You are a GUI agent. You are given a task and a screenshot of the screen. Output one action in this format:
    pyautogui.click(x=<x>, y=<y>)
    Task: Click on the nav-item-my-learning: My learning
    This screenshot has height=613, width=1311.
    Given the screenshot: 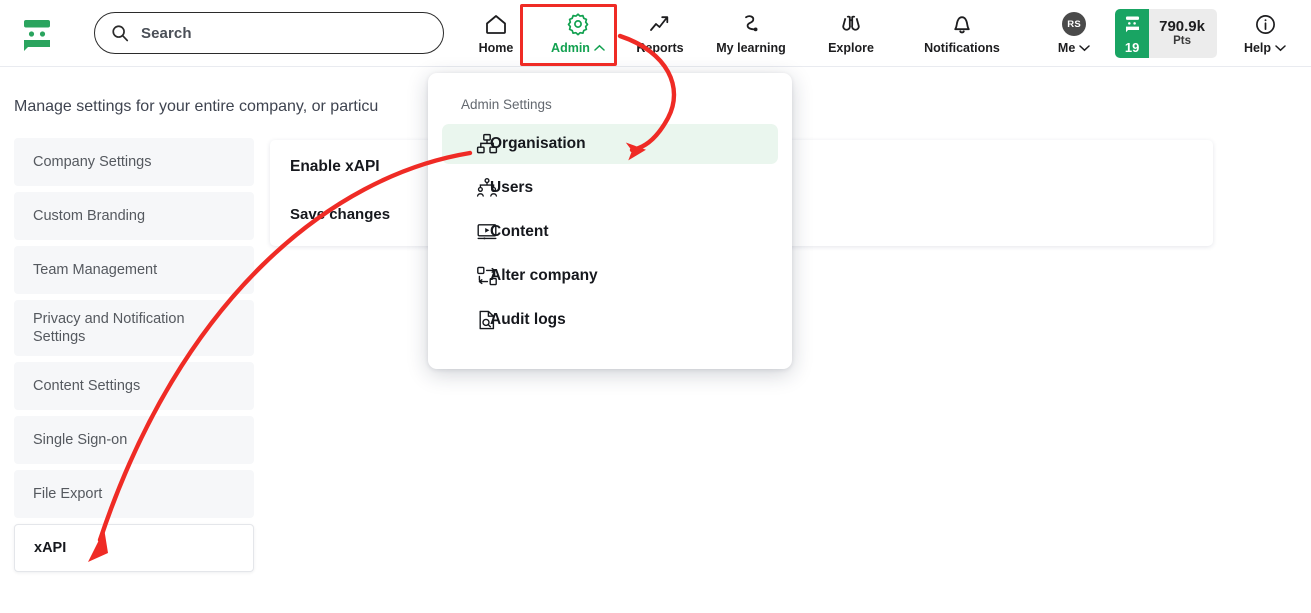 What is the action you would take?
    pyautogui.click(x=751, y=34)
    